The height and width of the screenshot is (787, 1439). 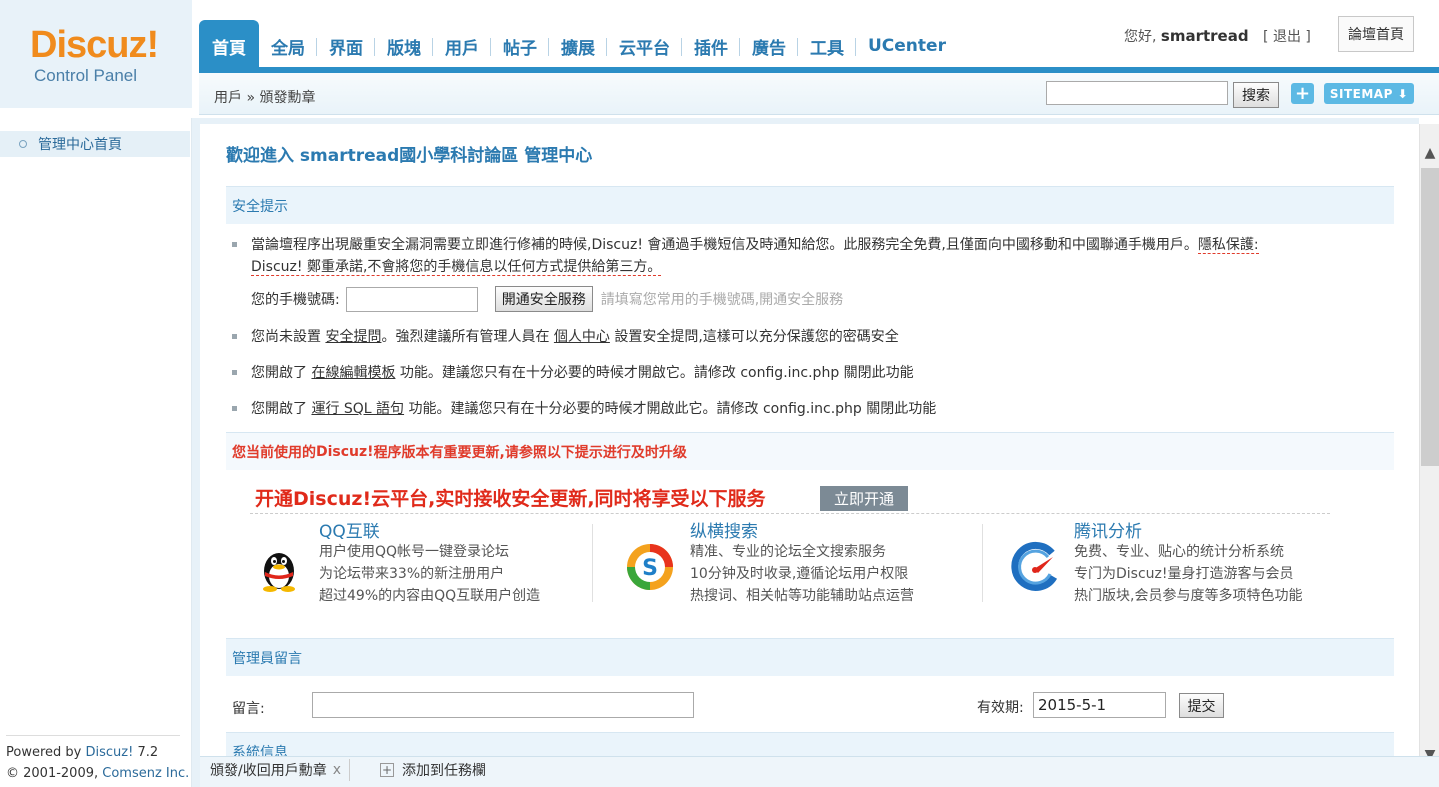 What do you see at coordinates (644, 46) in the screenshot?
I see `tab-cloud: 云平台` at bounding box center [644, 46].